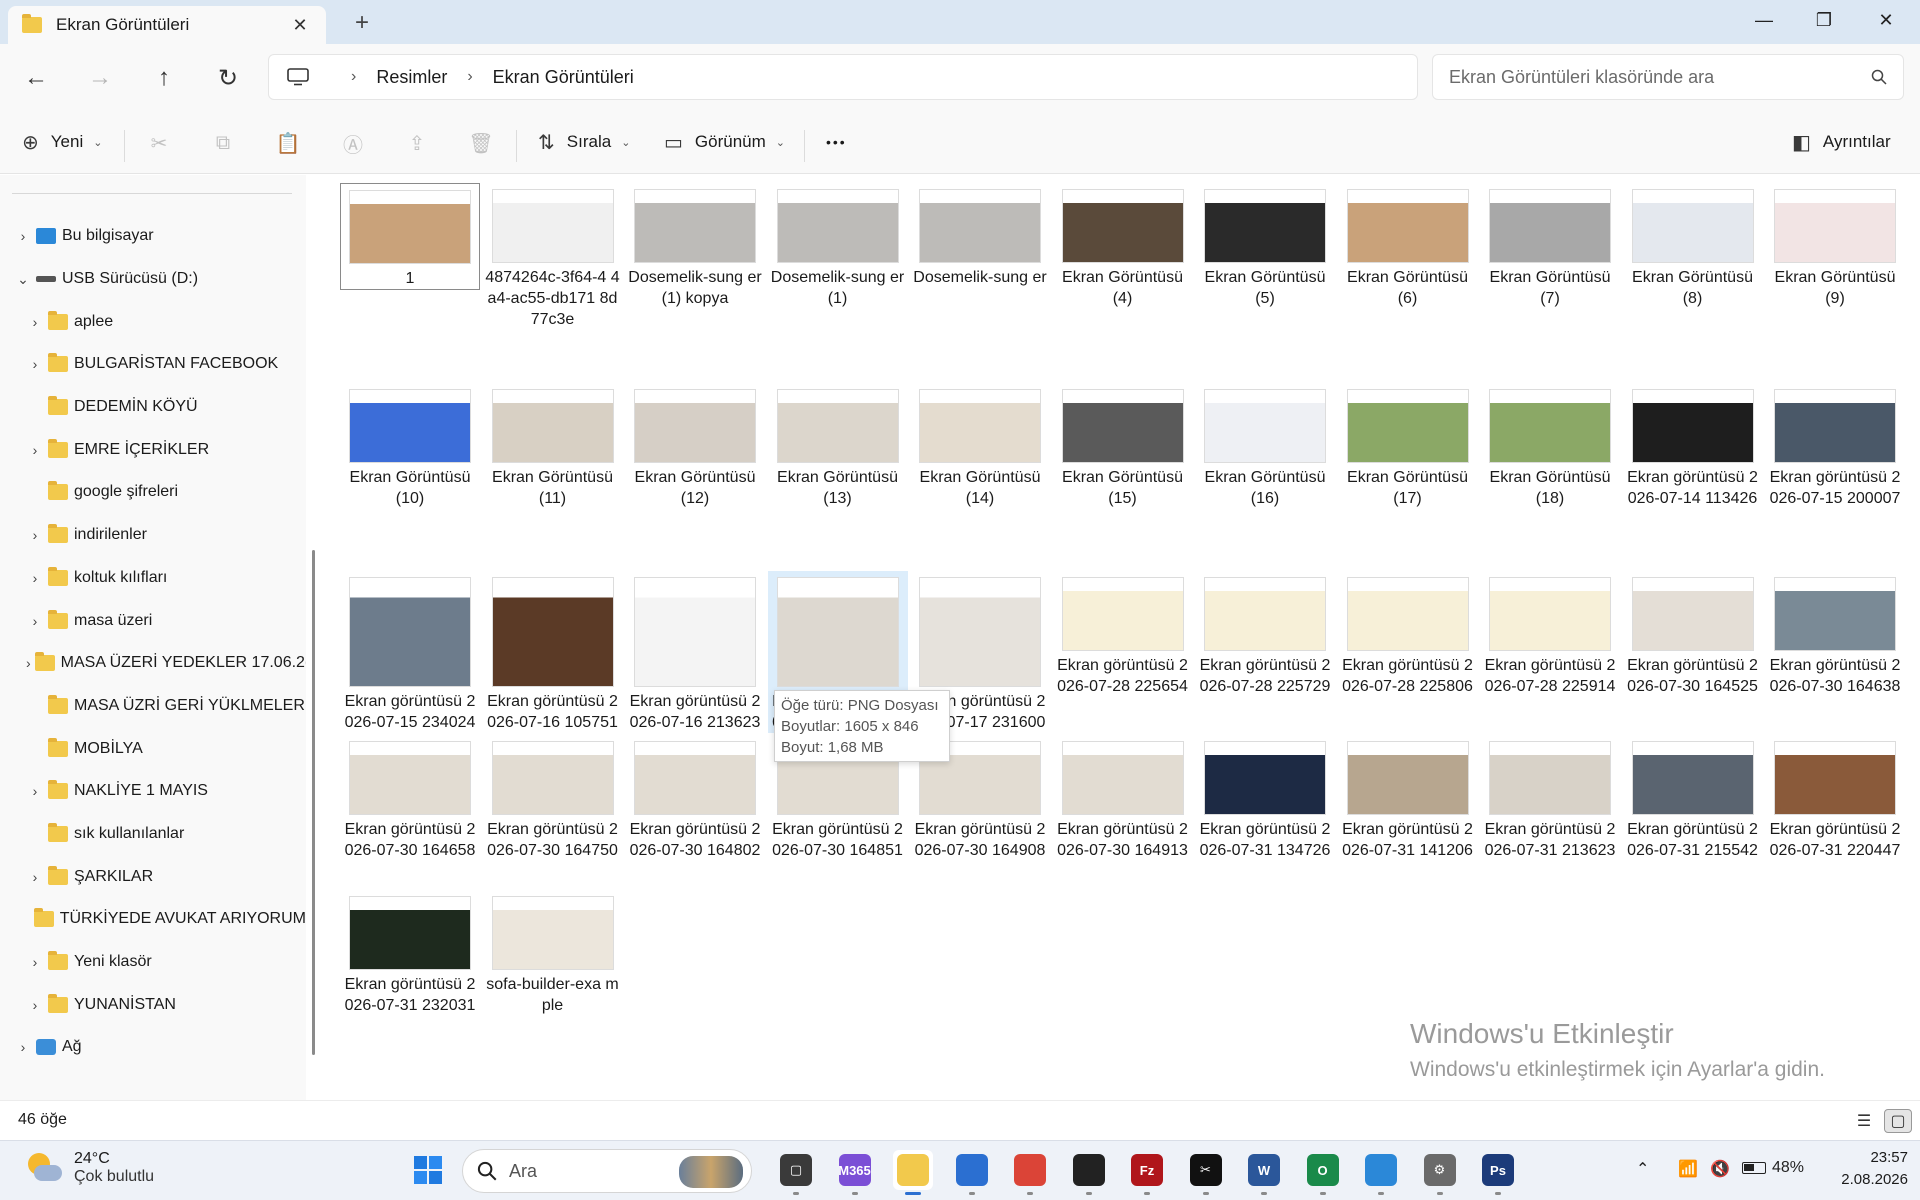 The image size is (1920, 1200). Describe the element at coordinates (153, 364) in the screenshot. I see `sidebar-item: › BULGARİSTAN FACEBOOK` at that location.